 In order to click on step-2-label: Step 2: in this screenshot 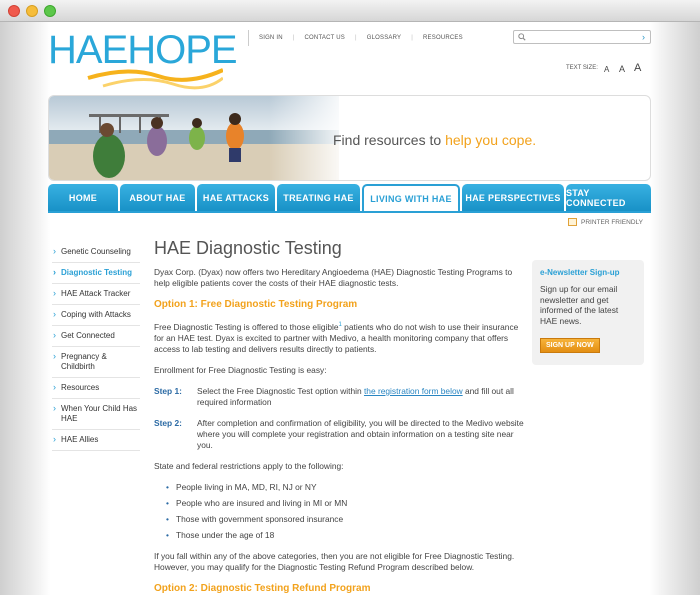, I will do `click(168, 422)`.